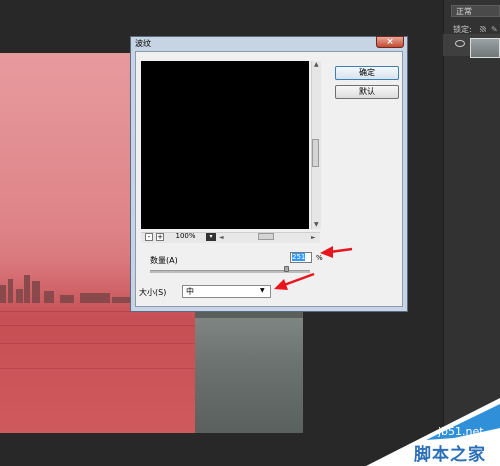 This screenshot has width=500, height=466. I want to click on amount-label: 数量(A), so click(164, 260).